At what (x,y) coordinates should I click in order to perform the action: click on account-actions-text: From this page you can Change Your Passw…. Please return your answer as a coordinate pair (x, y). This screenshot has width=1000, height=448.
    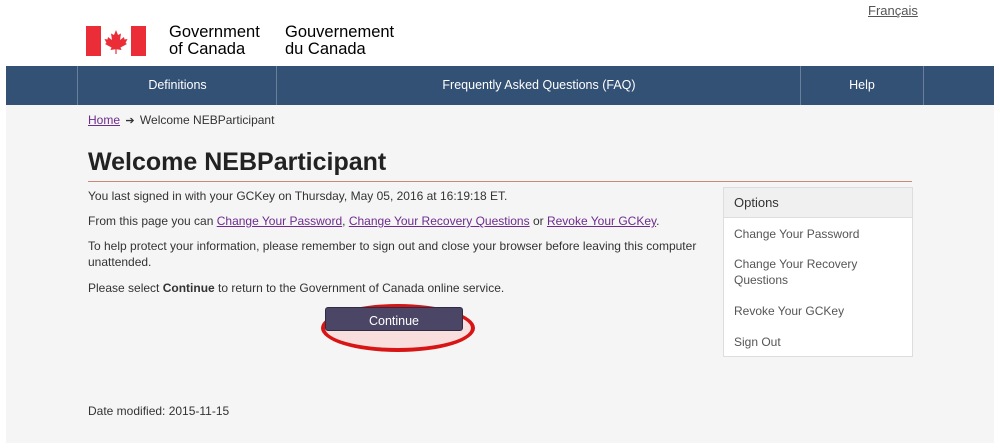
    Looking at the image, I should click on (373, 221).